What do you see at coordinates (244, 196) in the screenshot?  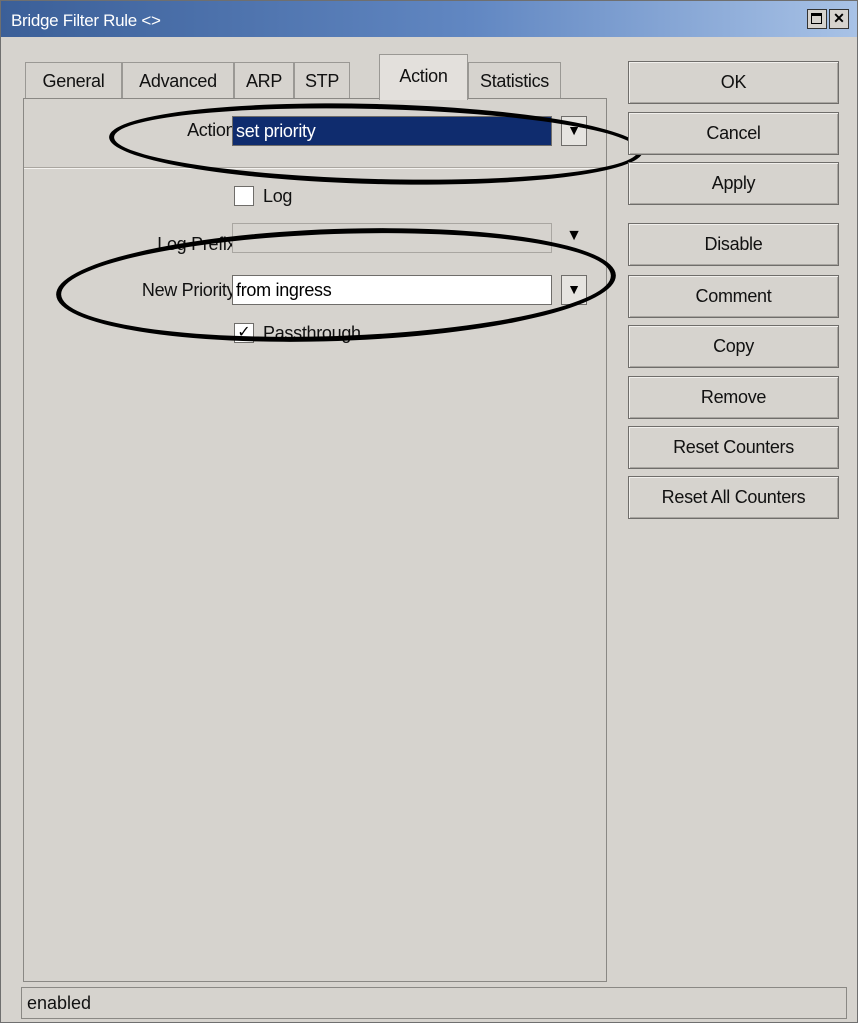 I see `log-checkbox` at bounding box center [244, 196].